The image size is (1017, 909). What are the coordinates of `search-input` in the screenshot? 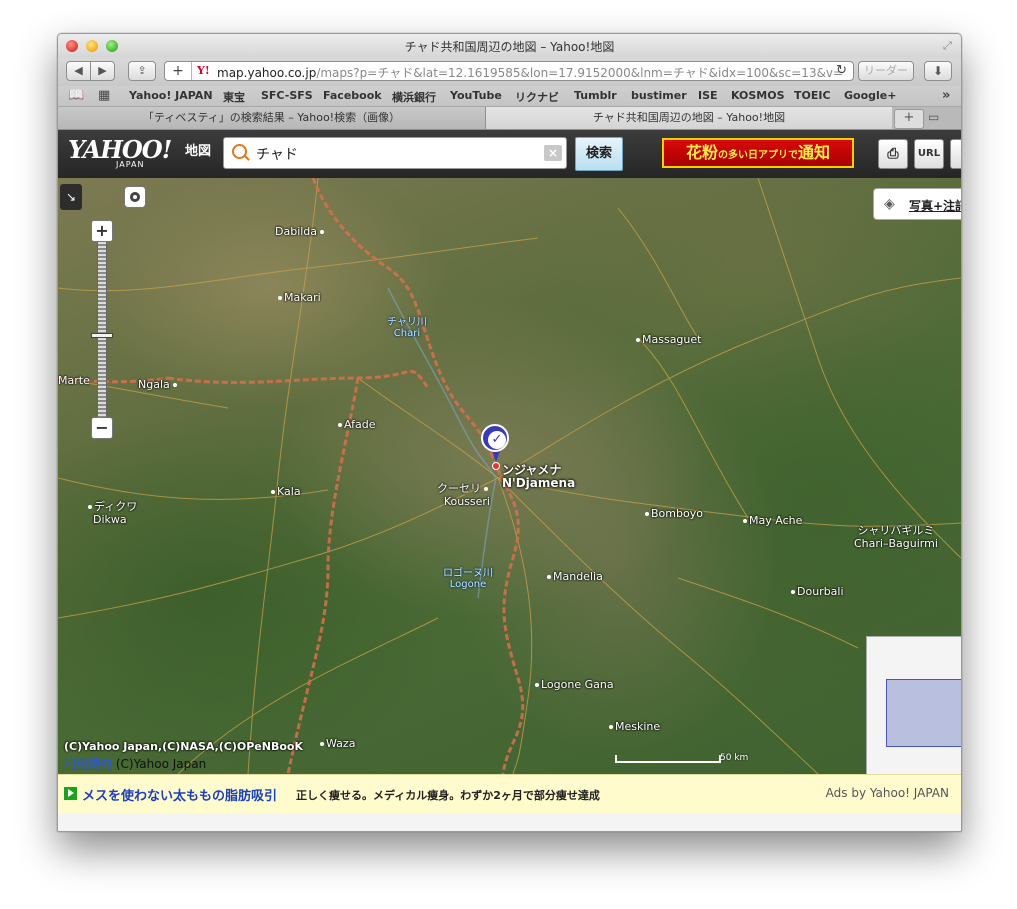 It's located at (396, 154).